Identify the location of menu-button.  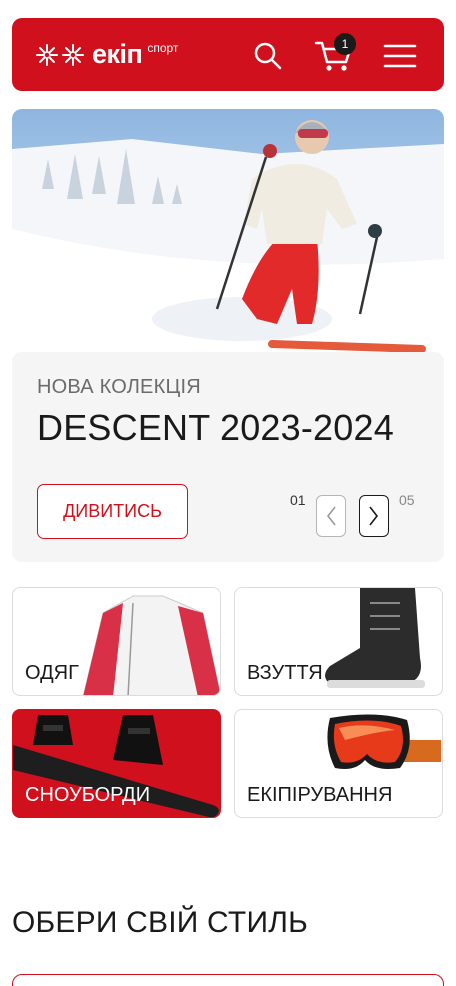
(400, 56).